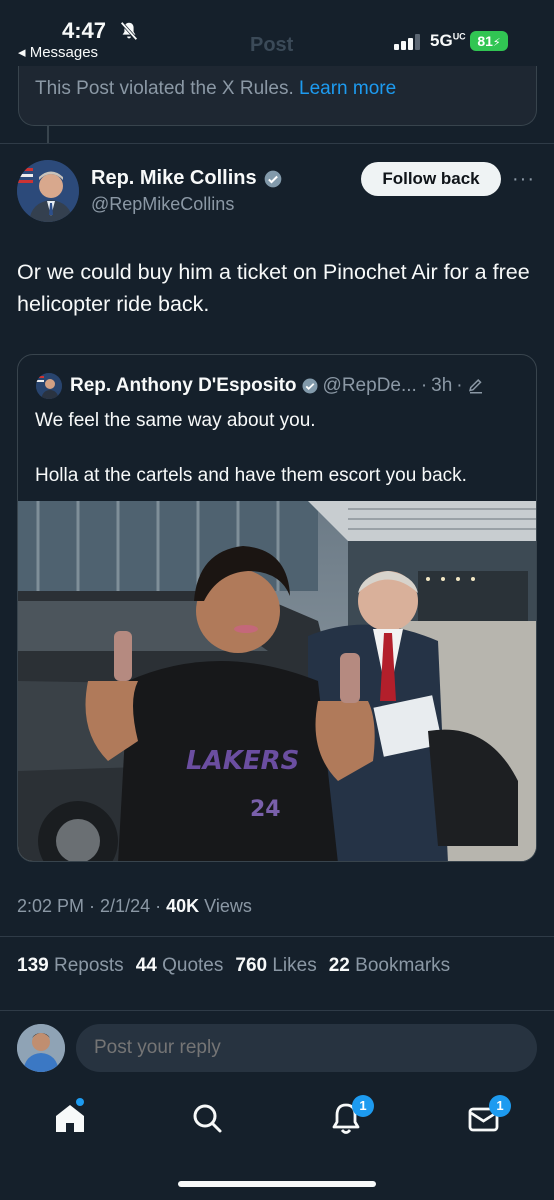 The height and width of the screenshot is (1200, 554). I want to click on tab-notifications: 1, so click(350, 1116).